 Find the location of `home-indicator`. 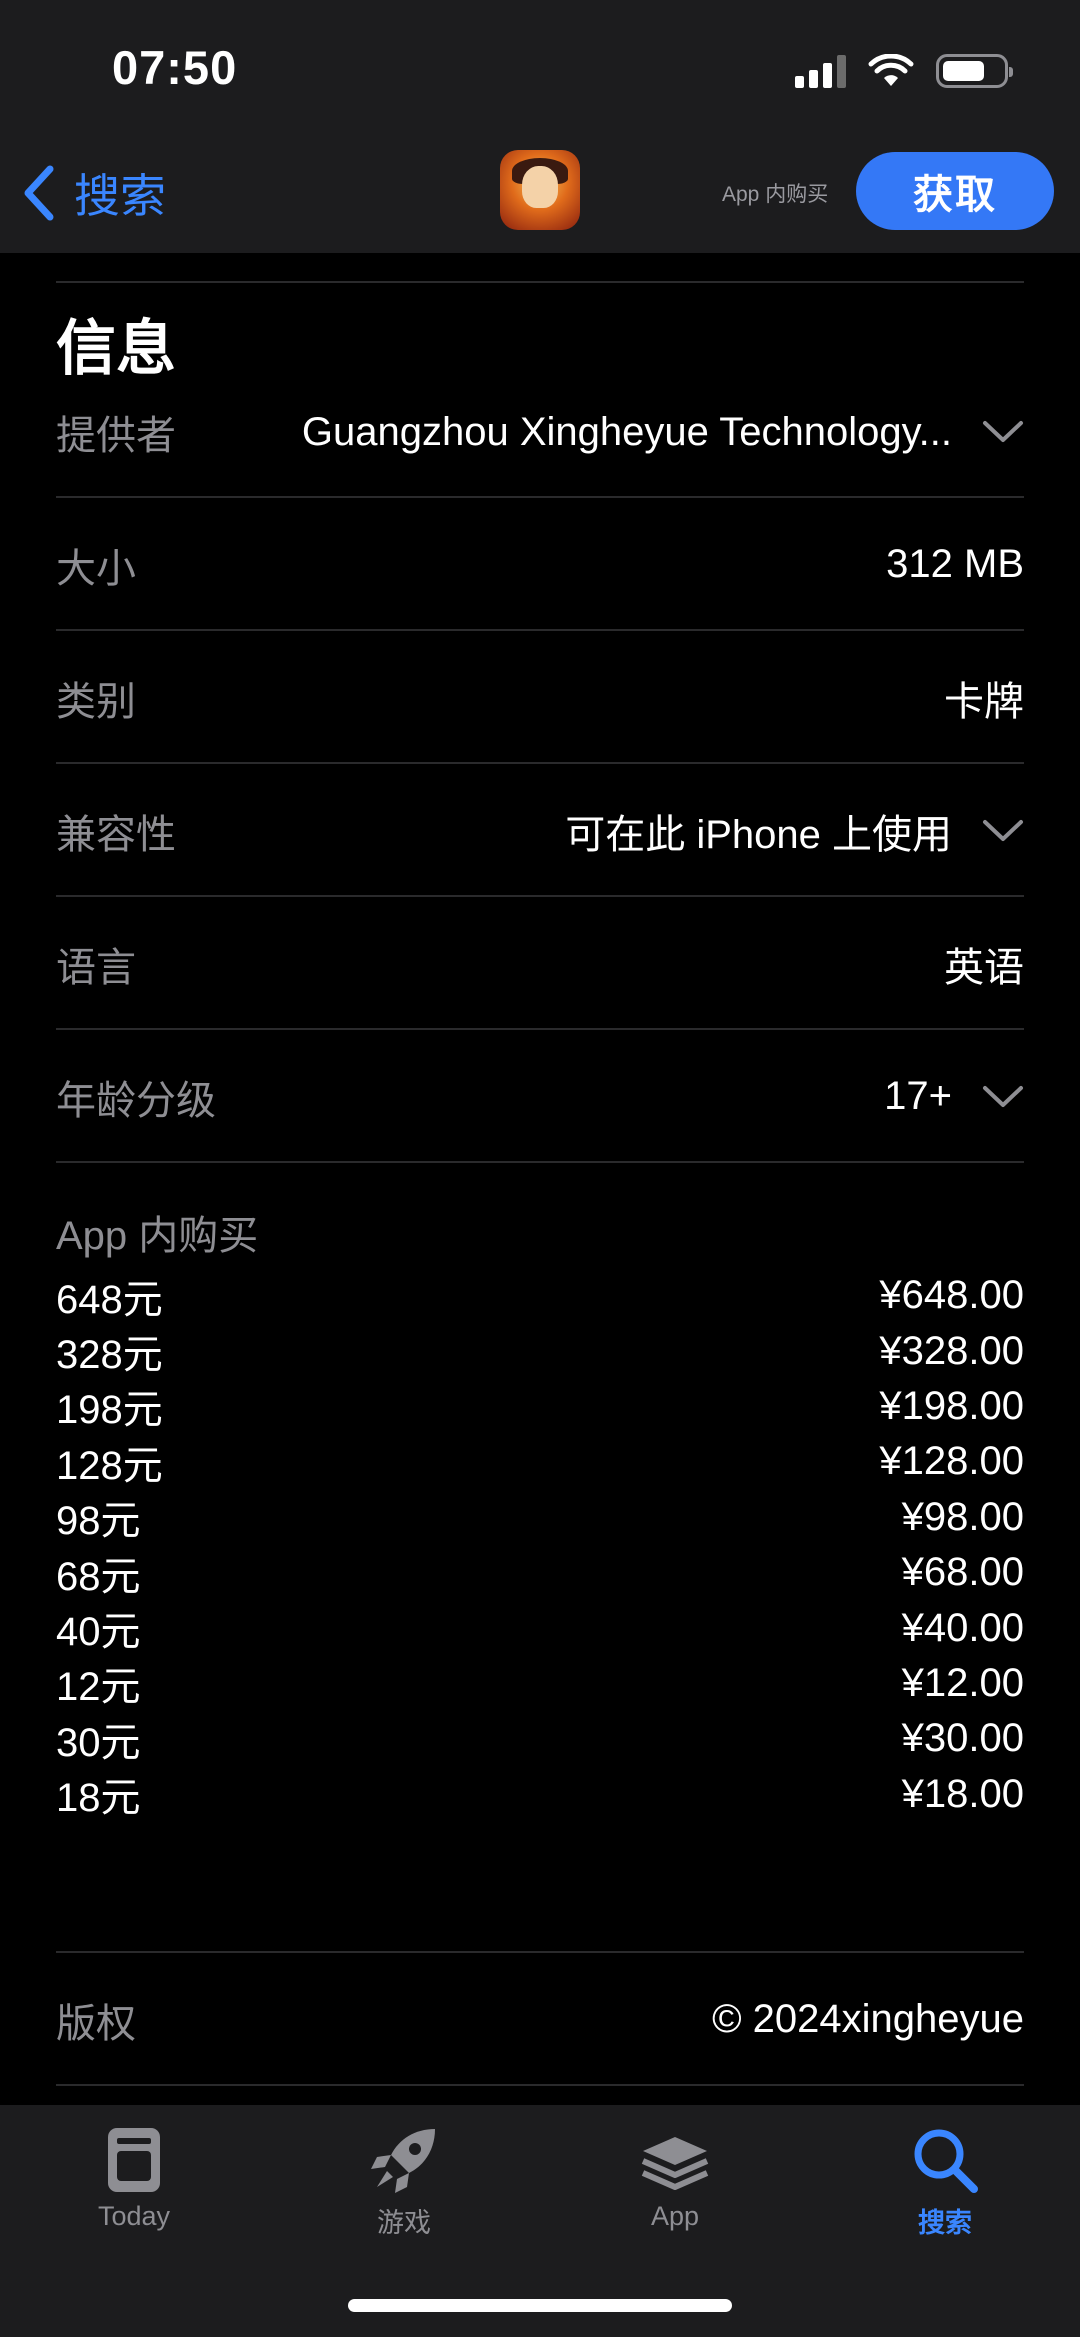

home-indicator is located at coordinates (540, 2305).